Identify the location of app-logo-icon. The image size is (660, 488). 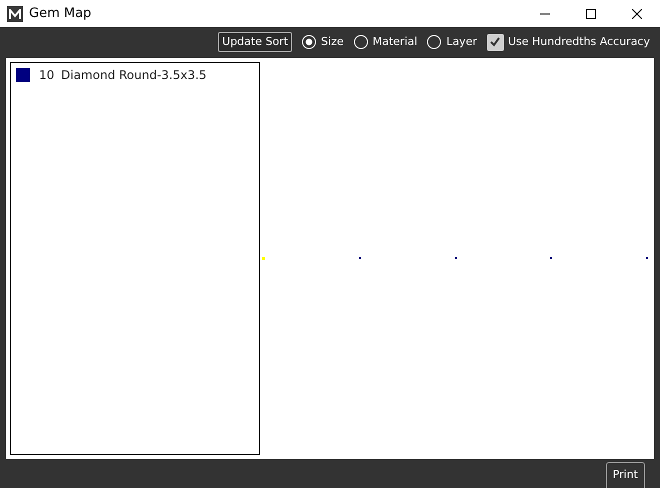
(15, 14).